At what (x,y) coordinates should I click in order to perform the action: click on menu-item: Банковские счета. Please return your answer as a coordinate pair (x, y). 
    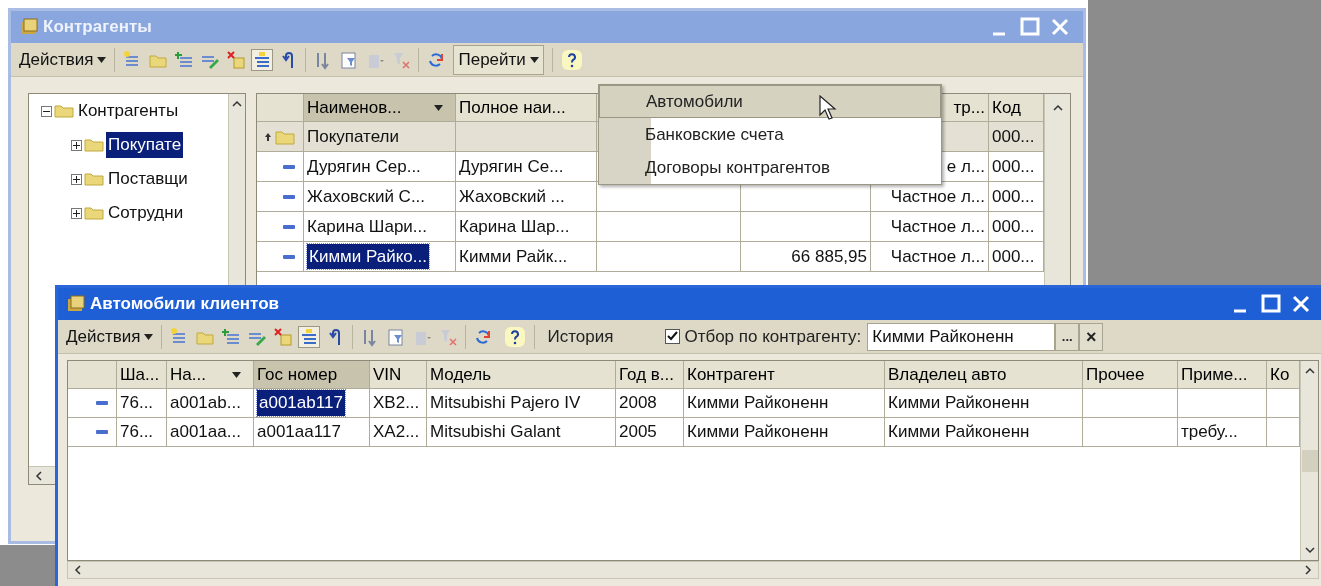
    Looking at the image, I should click on (770, 134).